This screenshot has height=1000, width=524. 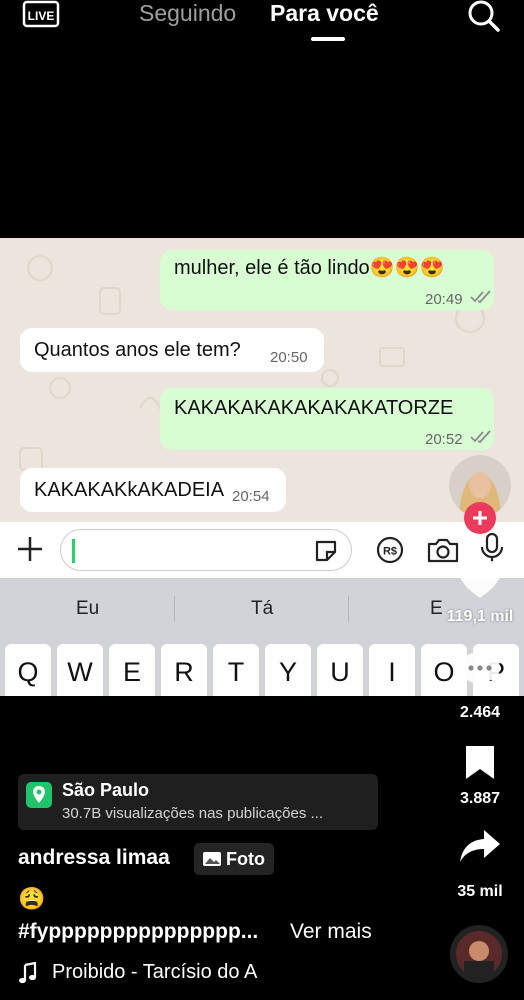 I want to click on svg-text: LIVE, so click(x=41, y=16).